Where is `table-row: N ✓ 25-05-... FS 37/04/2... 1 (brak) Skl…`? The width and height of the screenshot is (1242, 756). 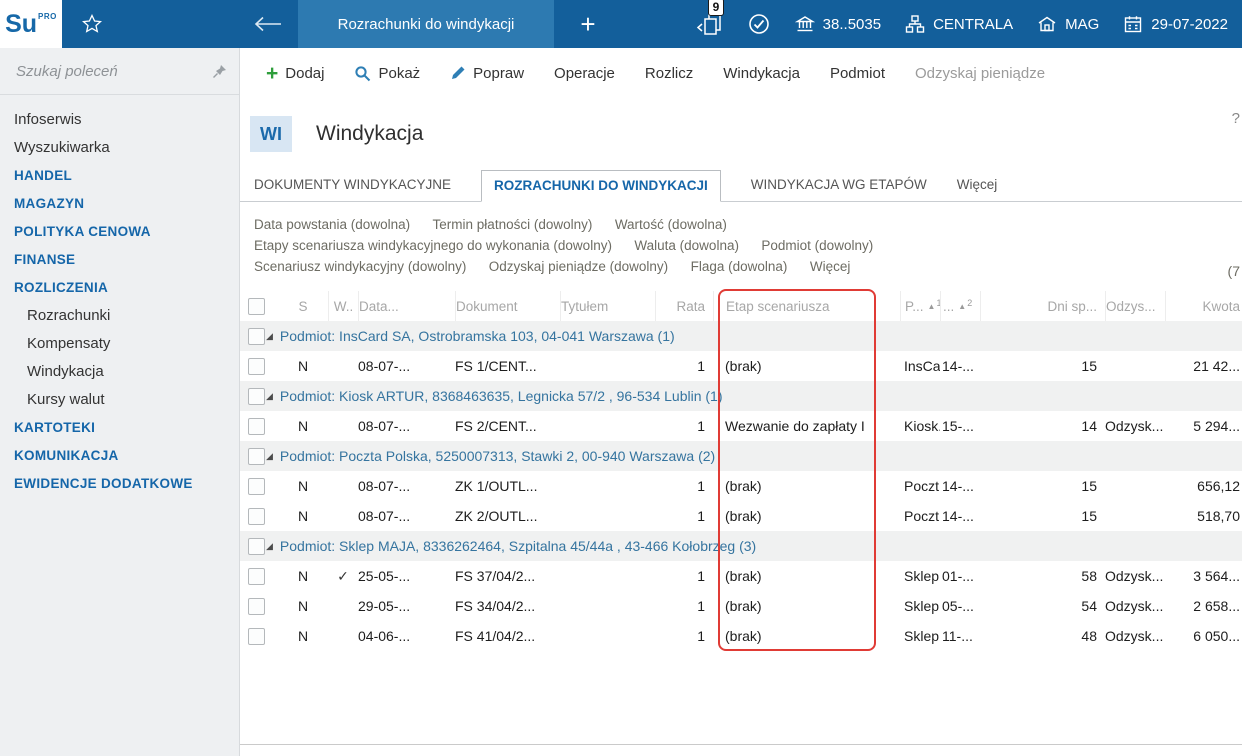
table-row: N ✓ 25-05-... FS 37/04/2... 1 (brak) Skl… is located at coordinates (741, 576).